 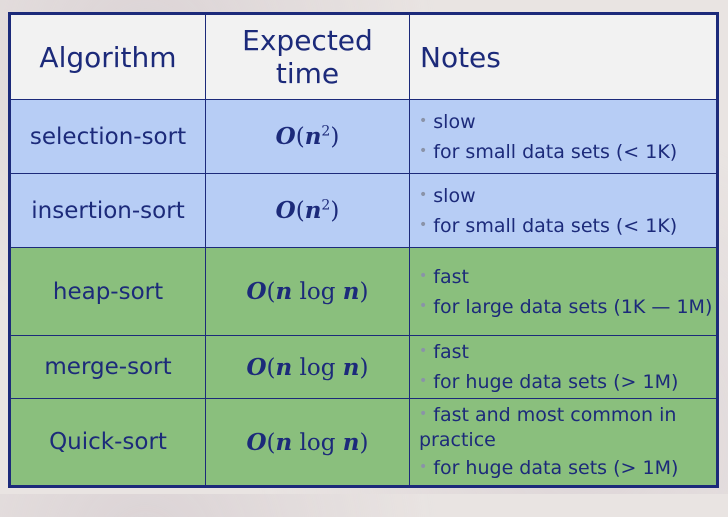 What do you see at coordinates (563, 291) in the screenshot?
I see `notes-cell: • fast • for large data sets (1K — 1M)` at bounding box center [563, 291].